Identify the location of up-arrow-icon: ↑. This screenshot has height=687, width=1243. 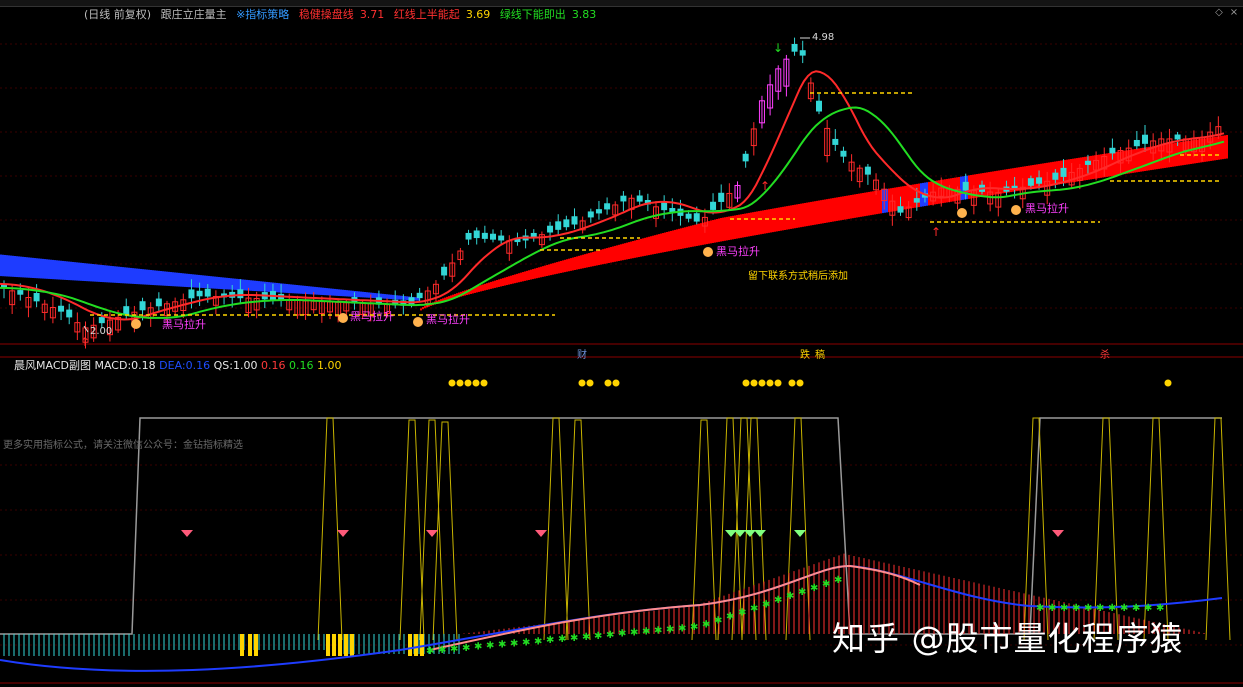
(765, 186).